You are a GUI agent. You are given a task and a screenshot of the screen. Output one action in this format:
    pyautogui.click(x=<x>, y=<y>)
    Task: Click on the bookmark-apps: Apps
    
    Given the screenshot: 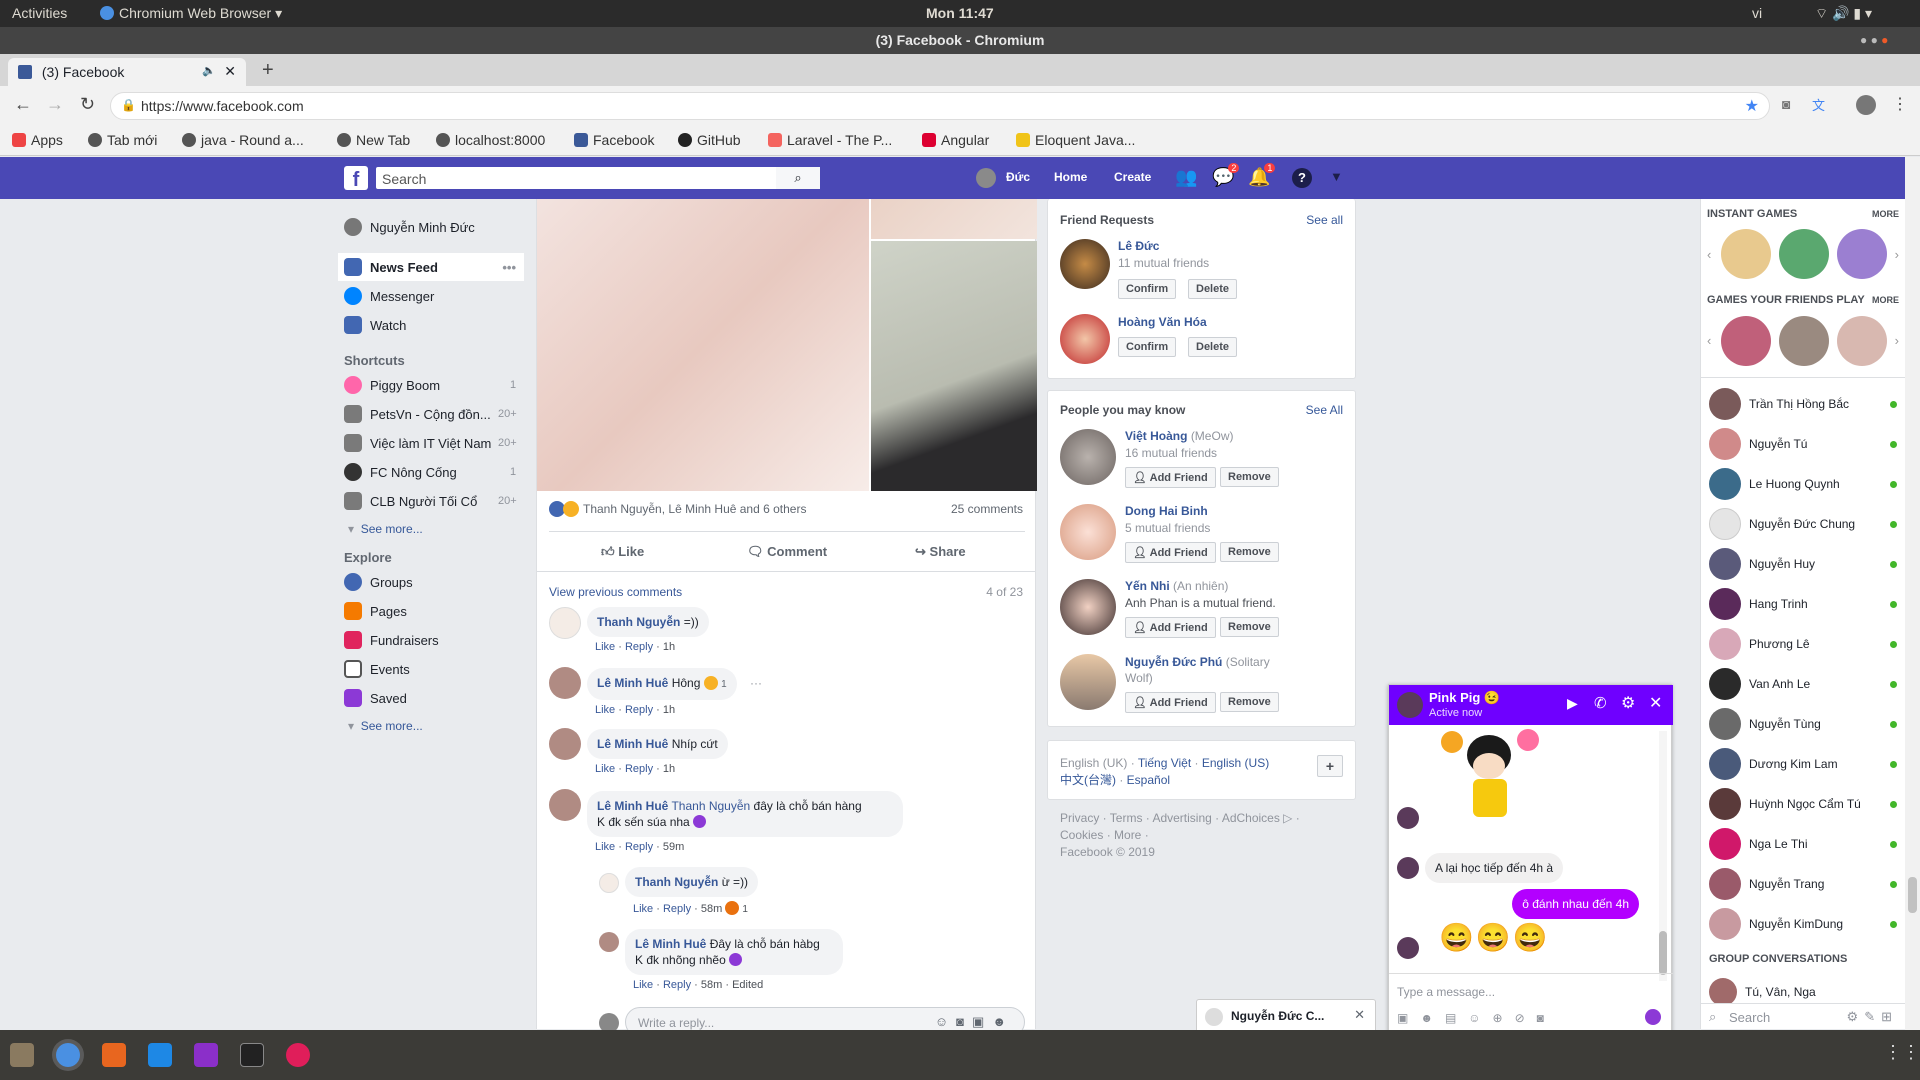 What is the action you would take?
    pyautogui.click(x=37, y=140)
    